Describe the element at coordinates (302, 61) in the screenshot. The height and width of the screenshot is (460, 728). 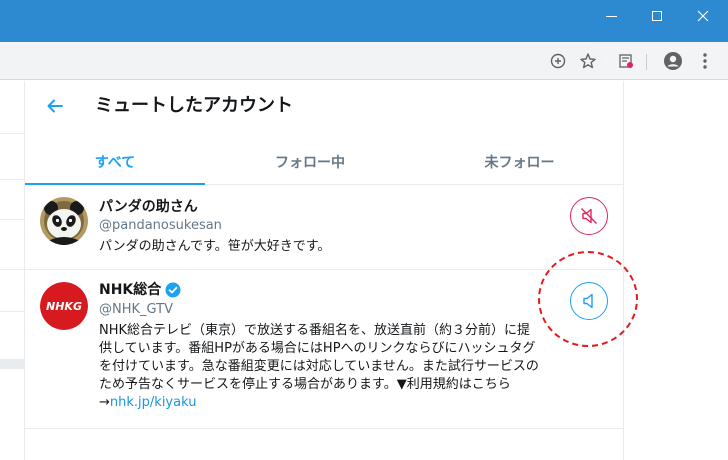
I see `address-bar` at that location.